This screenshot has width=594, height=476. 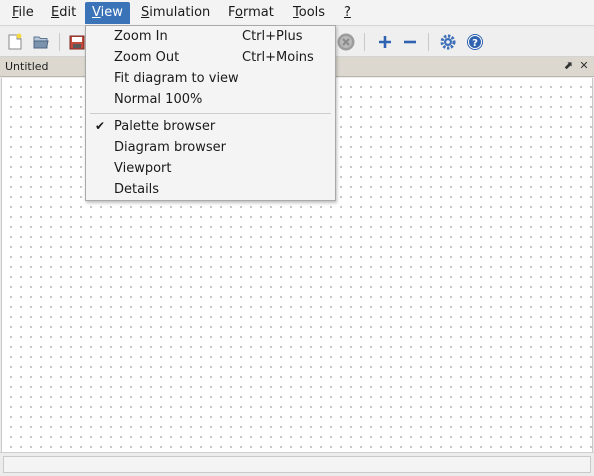 What do you see at coordinates (143, 168) in the screenshot?
I see `menu-item-label: Viewport` at bounding box center [143, 168].